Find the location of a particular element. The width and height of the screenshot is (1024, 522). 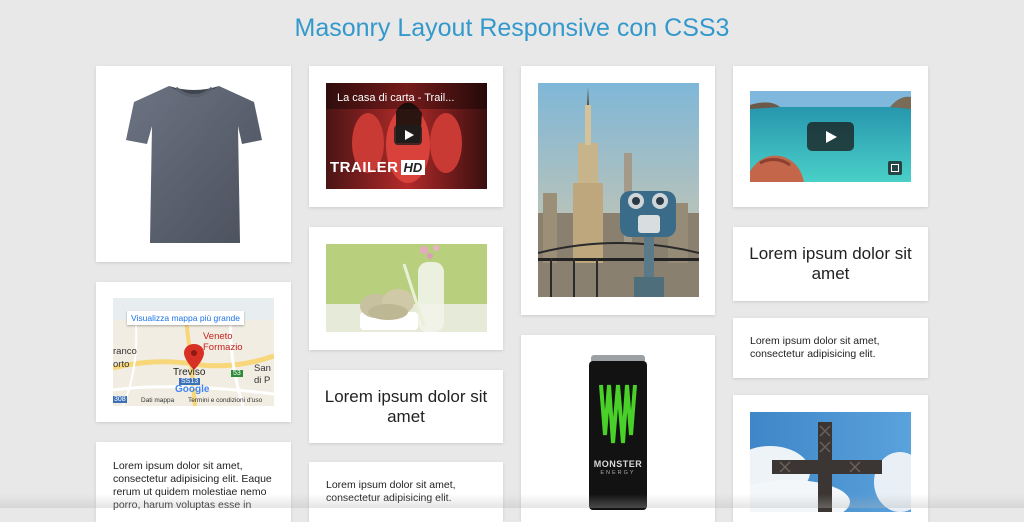

card-heading-right: Lorem ipsum dolor sit amet is located at coordinates (830, 264).